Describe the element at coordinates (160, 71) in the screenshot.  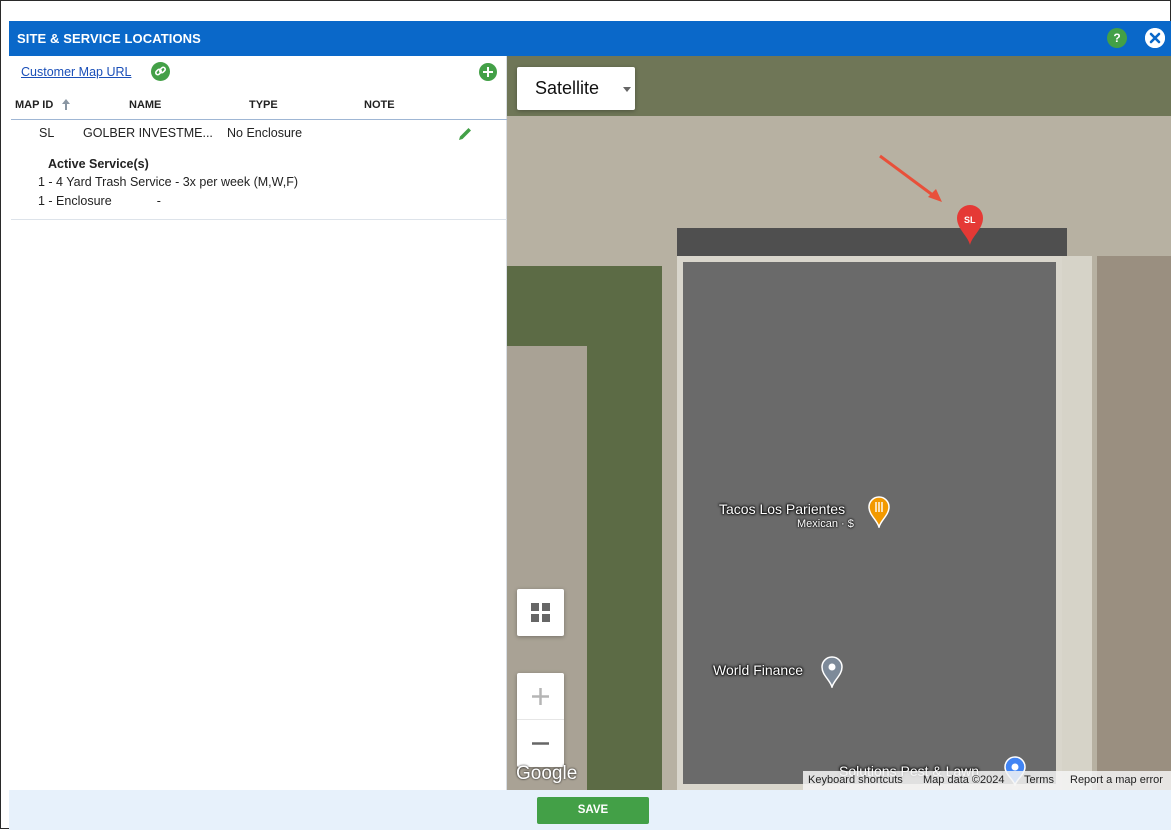
I see `link-icon` at that location.